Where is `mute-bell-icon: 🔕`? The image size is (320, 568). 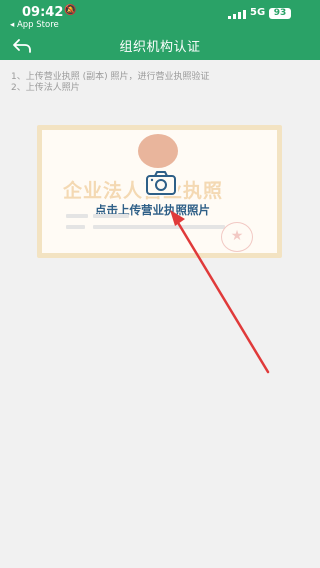 mute-bell-icon: 🔕 is located at coordinates (70, 10).